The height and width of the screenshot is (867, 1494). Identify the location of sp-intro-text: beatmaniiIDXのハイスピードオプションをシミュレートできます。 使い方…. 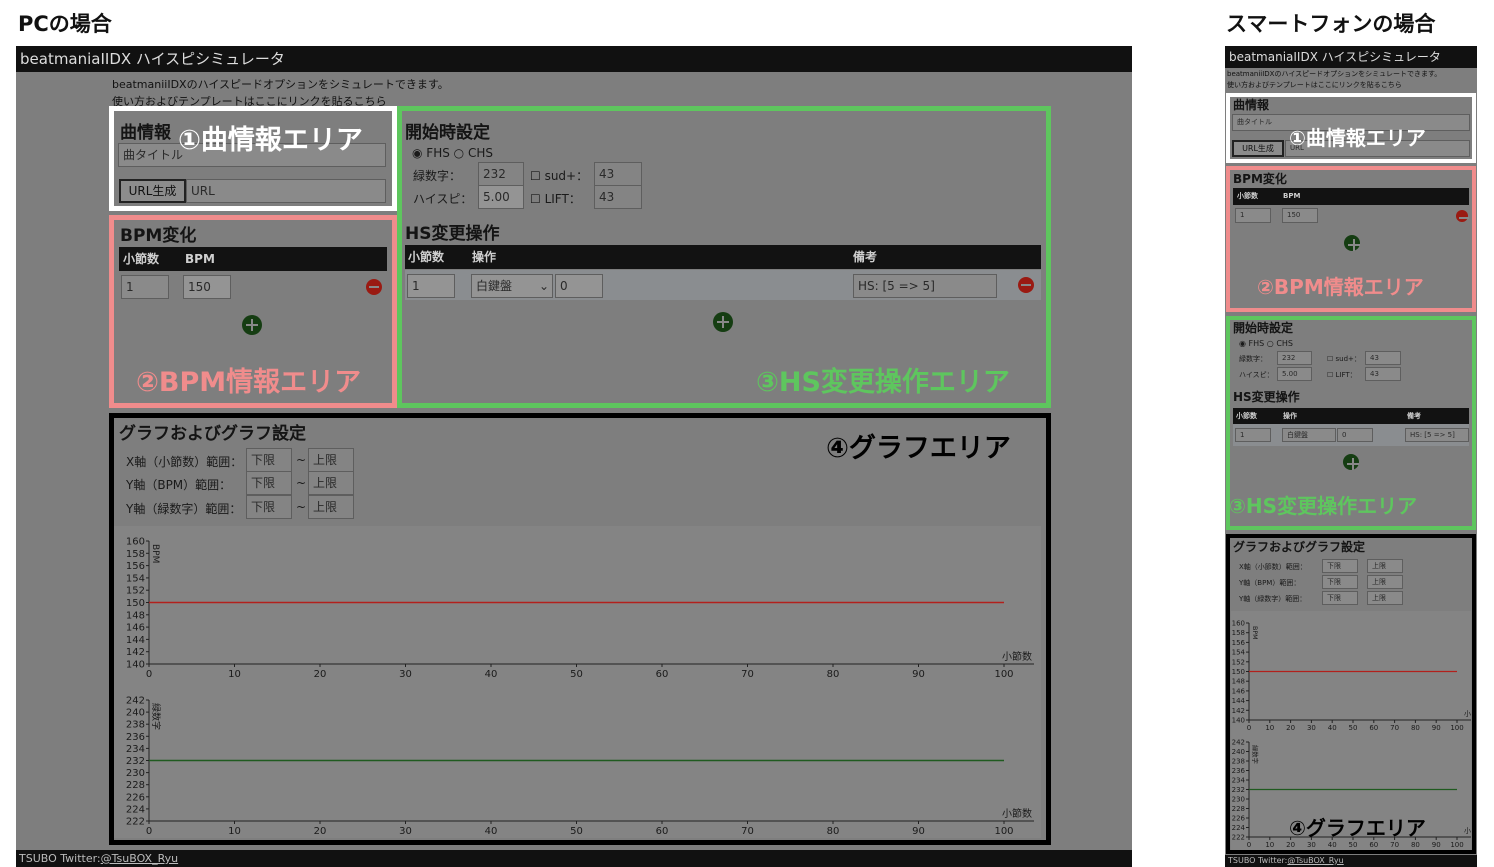
(1334, 80).